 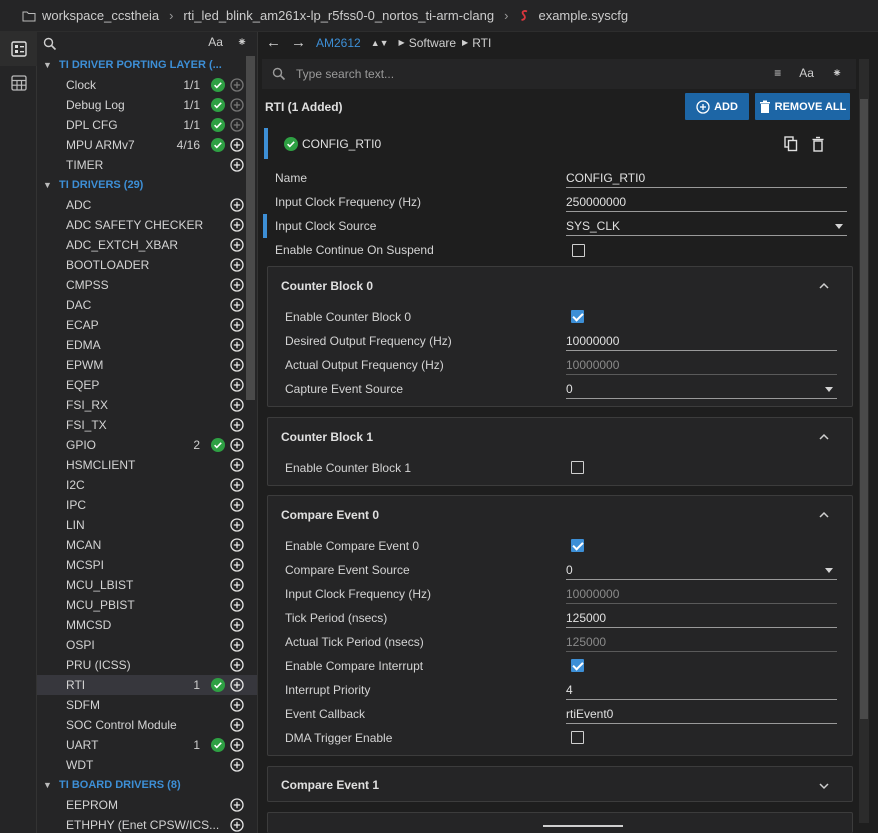 I want to click on filter-lines-icon: ≡, so click(x=777, y=73).